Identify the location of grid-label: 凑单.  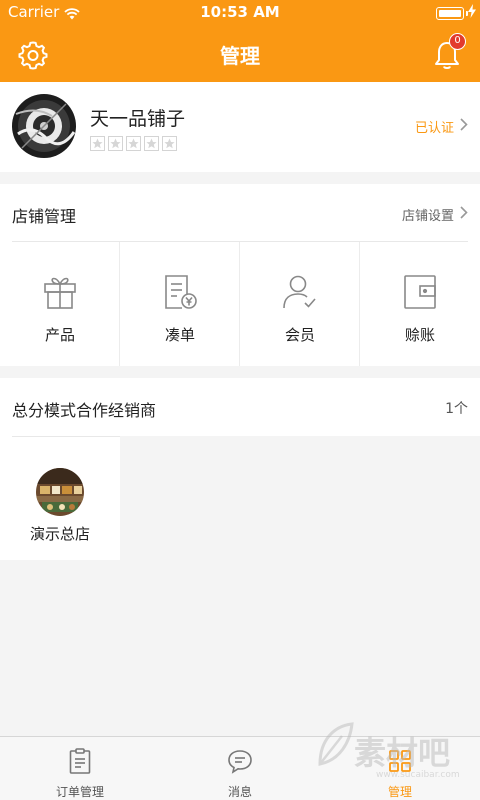
(179, 335).